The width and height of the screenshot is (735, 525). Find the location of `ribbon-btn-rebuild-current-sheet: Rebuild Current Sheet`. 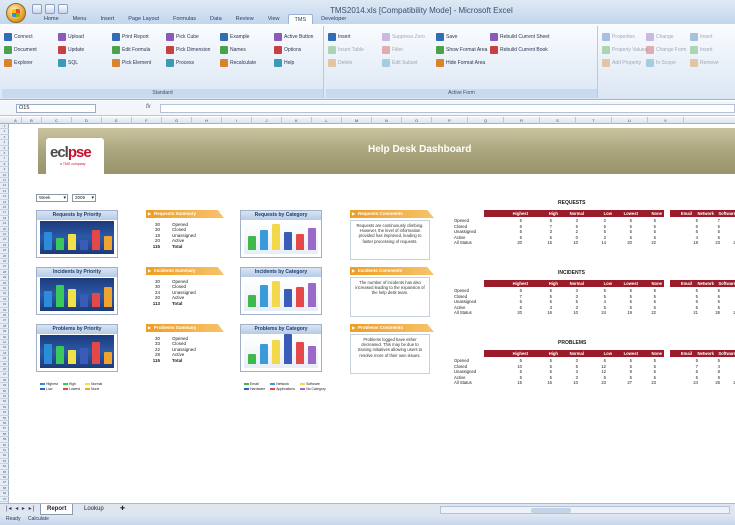

ribbon-btn-rebuild-current-sheet: Rebuild Current Sheet is located at coordinates (519, 37).